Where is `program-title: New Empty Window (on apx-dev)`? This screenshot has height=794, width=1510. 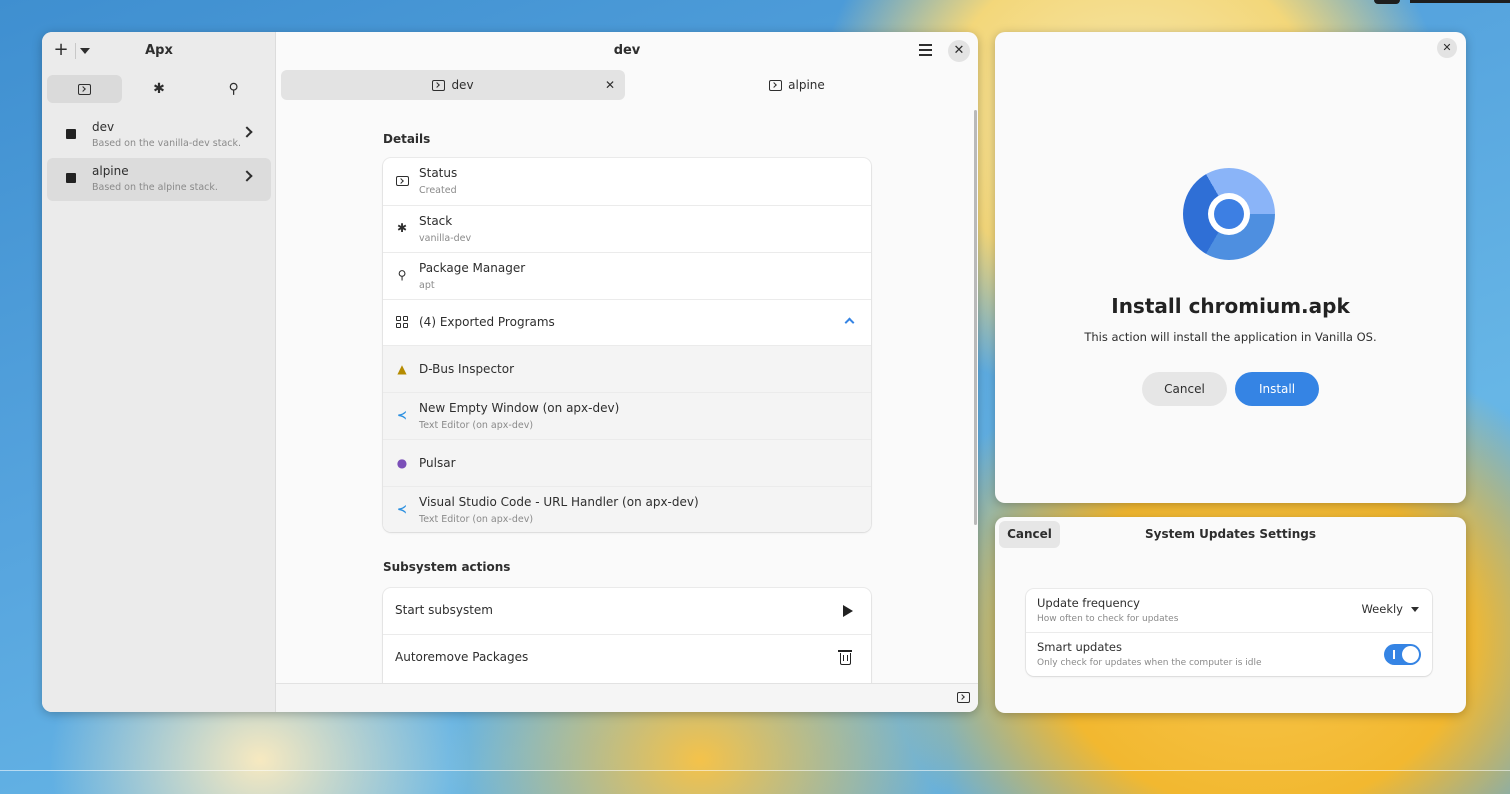
program-title: New Empty Window (on apx-dev) is located at coordinates (519, 408).